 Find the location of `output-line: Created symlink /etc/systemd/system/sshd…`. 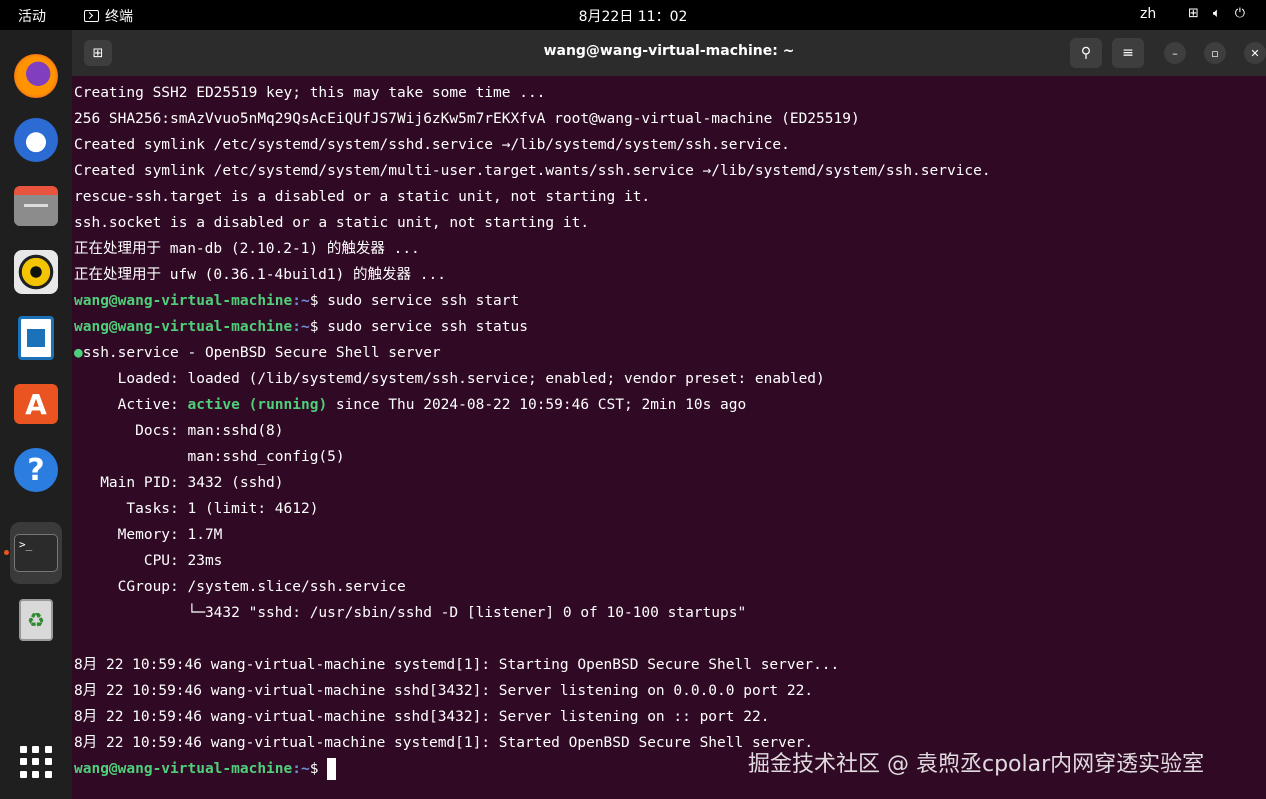

output-line: Created symlink /etc/systemd/system/sshd… is located at coordinates (432, 145).